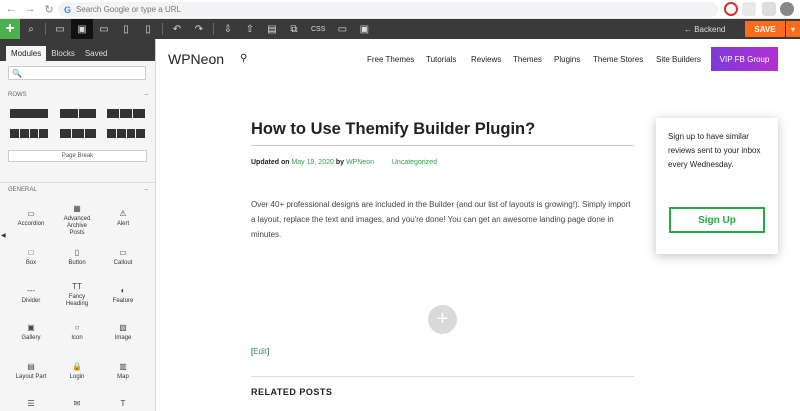 The image size is (800, 411). I want to click on button-icon: ▯, so click(77, 252).